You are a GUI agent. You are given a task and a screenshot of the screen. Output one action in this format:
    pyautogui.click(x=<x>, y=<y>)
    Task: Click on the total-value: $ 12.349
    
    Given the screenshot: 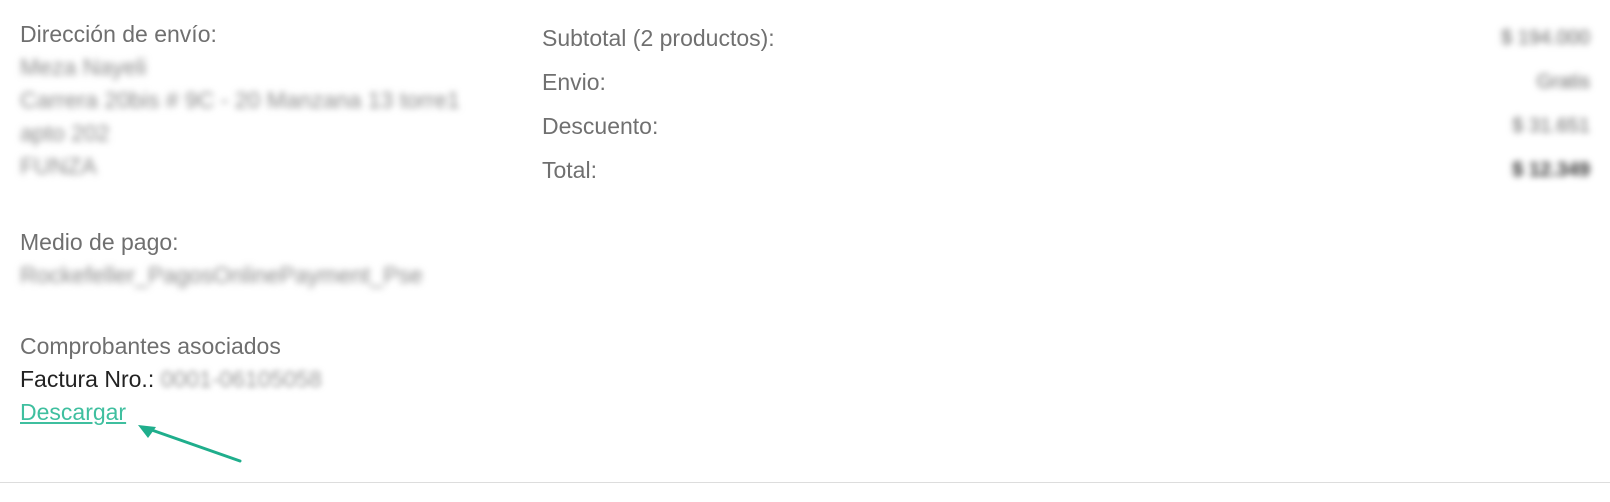 What is the action you would take?
    pyautogui.click(x=1551, y=169)
    